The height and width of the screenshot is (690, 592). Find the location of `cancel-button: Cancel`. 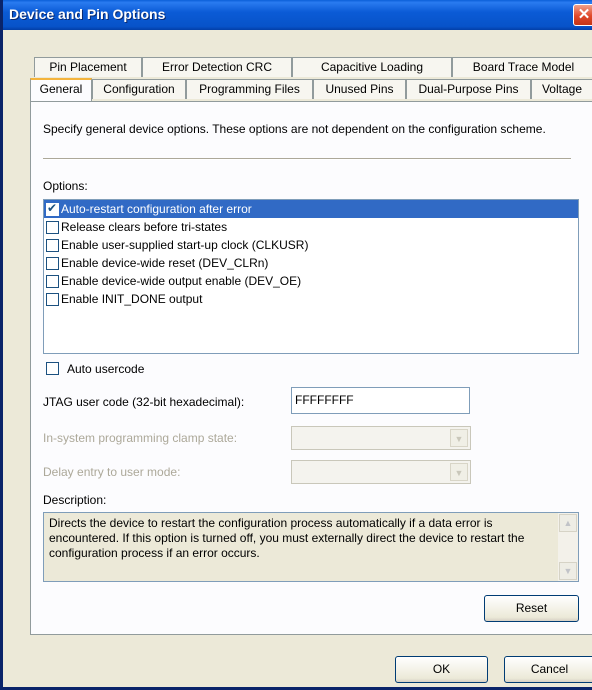

cancel-button: Cancel is located at coordinates (548, 669).